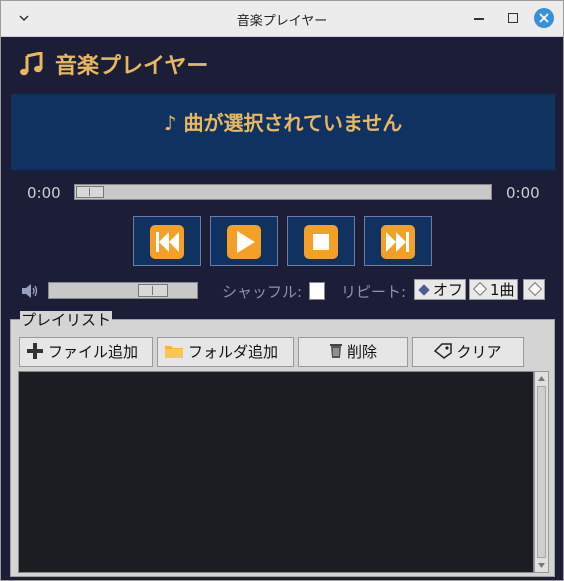 The height and width of the screenshot is (581, 564). Describe the element at coordinates (282, 21) in the screenshot. I see `window-title: 音楽プレイヤー` at that location.